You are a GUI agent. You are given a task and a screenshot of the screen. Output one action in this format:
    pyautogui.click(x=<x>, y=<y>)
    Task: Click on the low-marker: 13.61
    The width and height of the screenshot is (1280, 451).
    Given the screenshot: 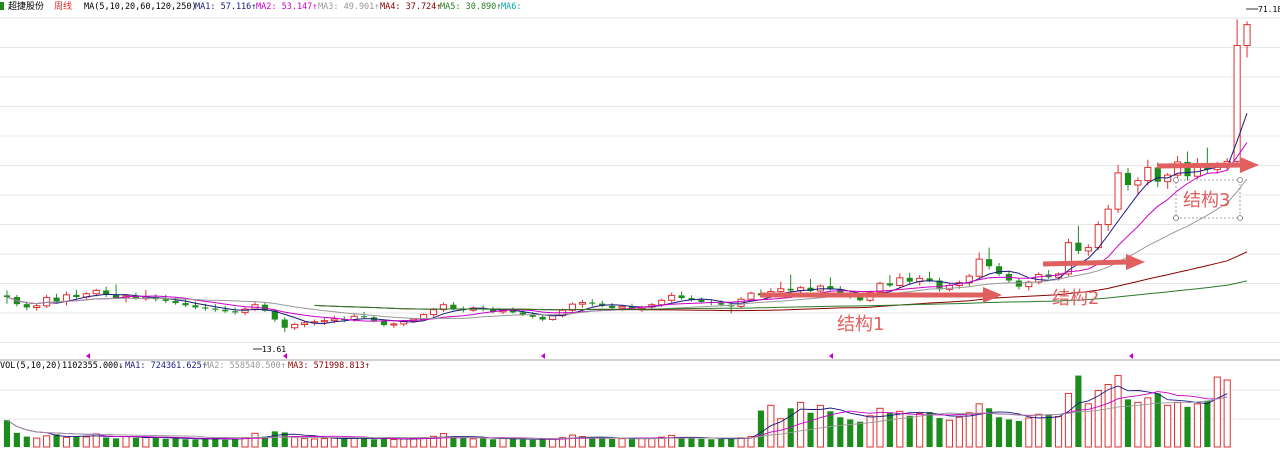 What is the action you would take?
    pyautogui.click(x=269, y=349)
    